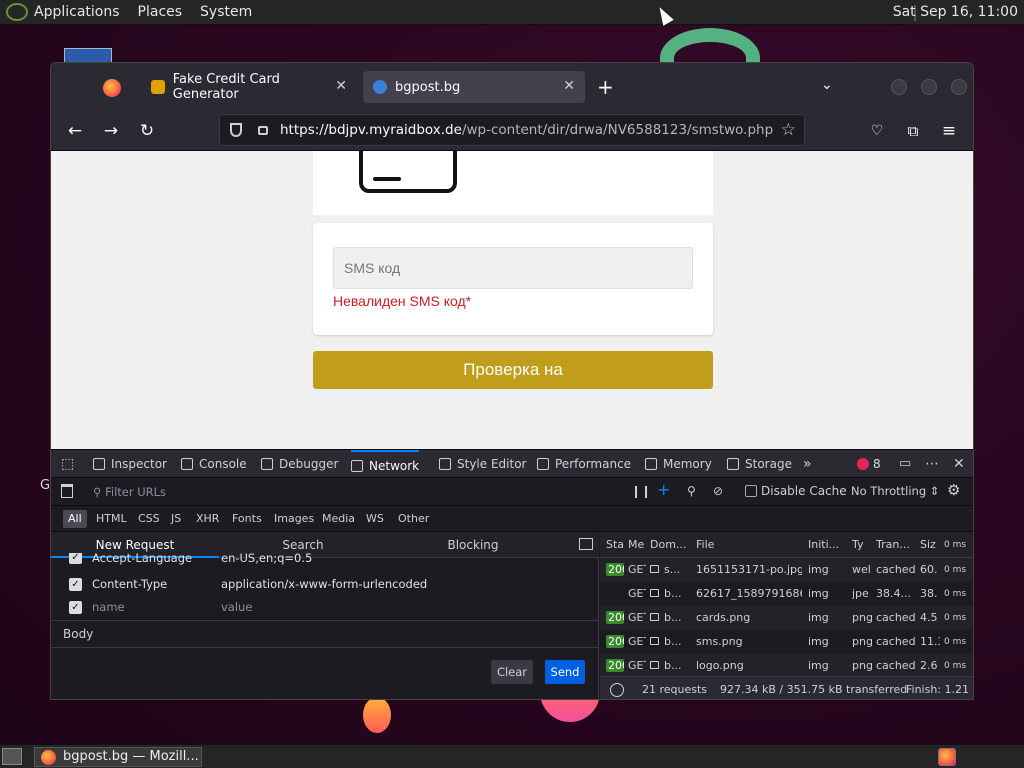  I want to click on tab-inspector: Inspector, so click(130, 464).